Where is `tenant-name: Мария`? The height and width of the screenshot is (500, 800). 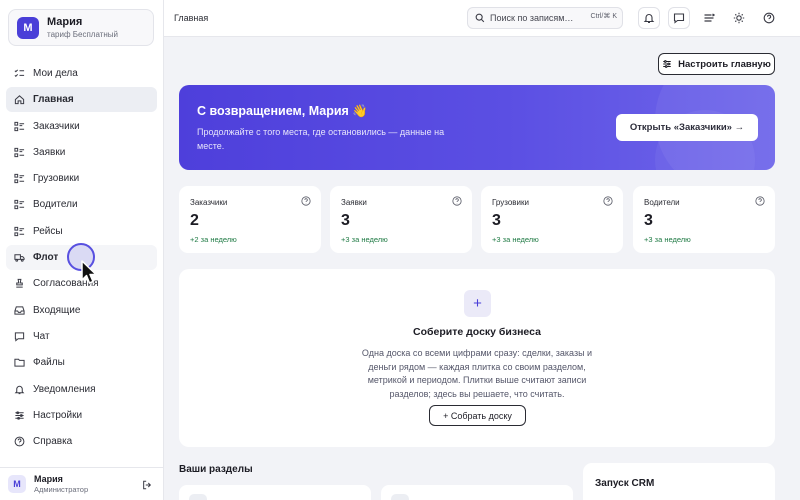 tenant-name: Мария is located at coordinates (65, 21).